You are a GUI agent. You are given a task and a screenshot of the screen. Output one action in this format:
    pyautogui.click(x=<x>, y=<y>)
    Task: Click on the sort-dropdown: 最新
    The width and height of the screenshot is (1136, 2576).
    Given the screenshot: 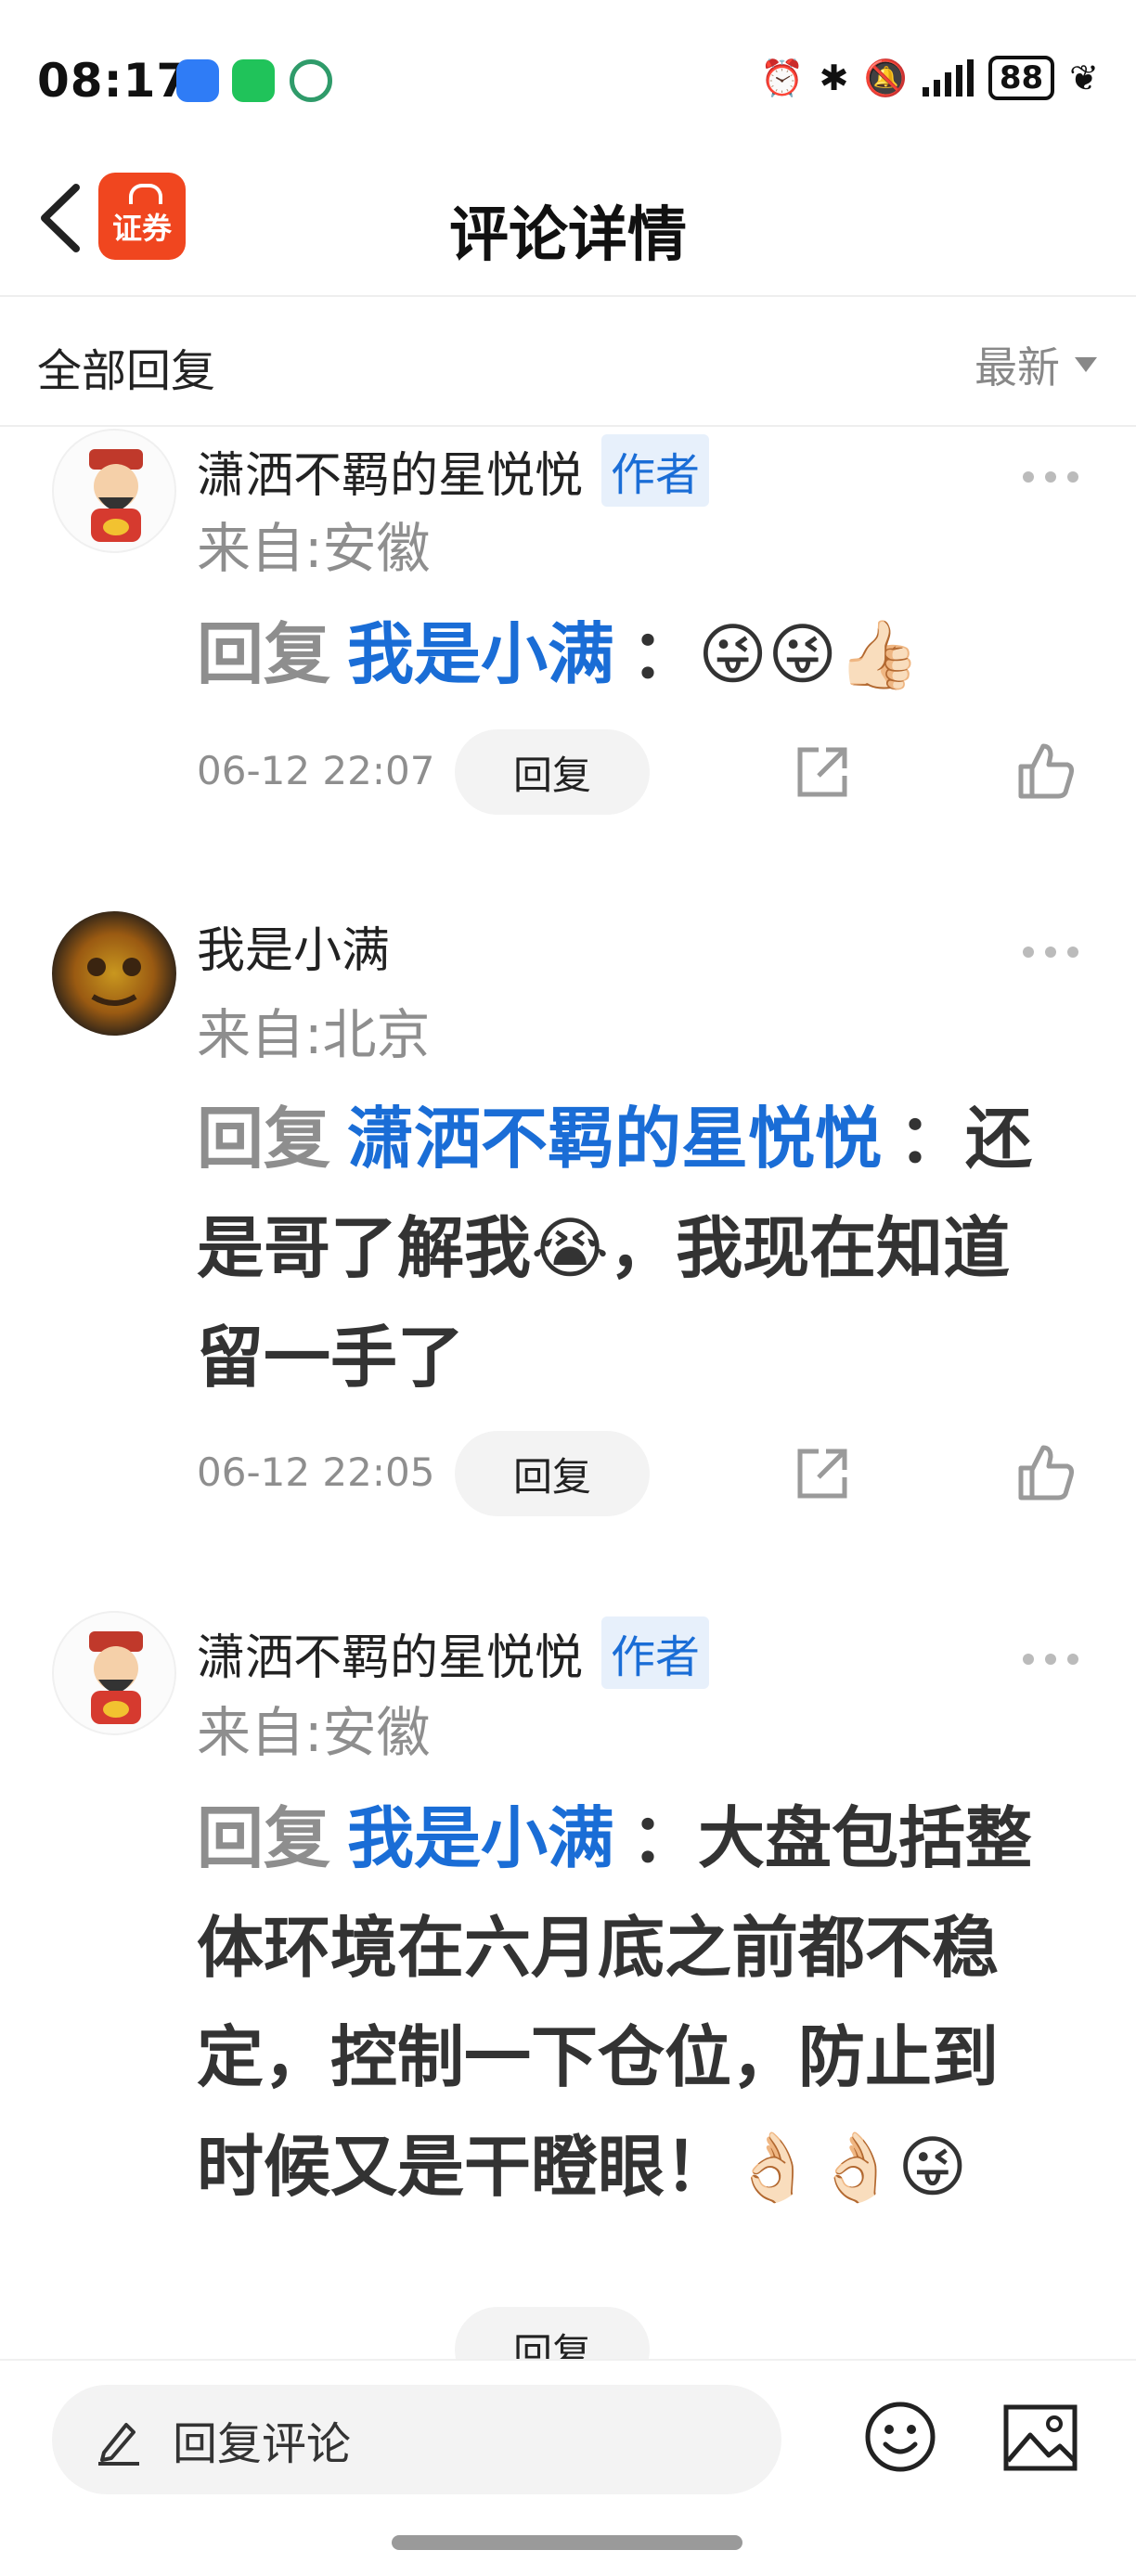 What is the action you would take?
    pyautogui.click(x=1036, y=364)
    